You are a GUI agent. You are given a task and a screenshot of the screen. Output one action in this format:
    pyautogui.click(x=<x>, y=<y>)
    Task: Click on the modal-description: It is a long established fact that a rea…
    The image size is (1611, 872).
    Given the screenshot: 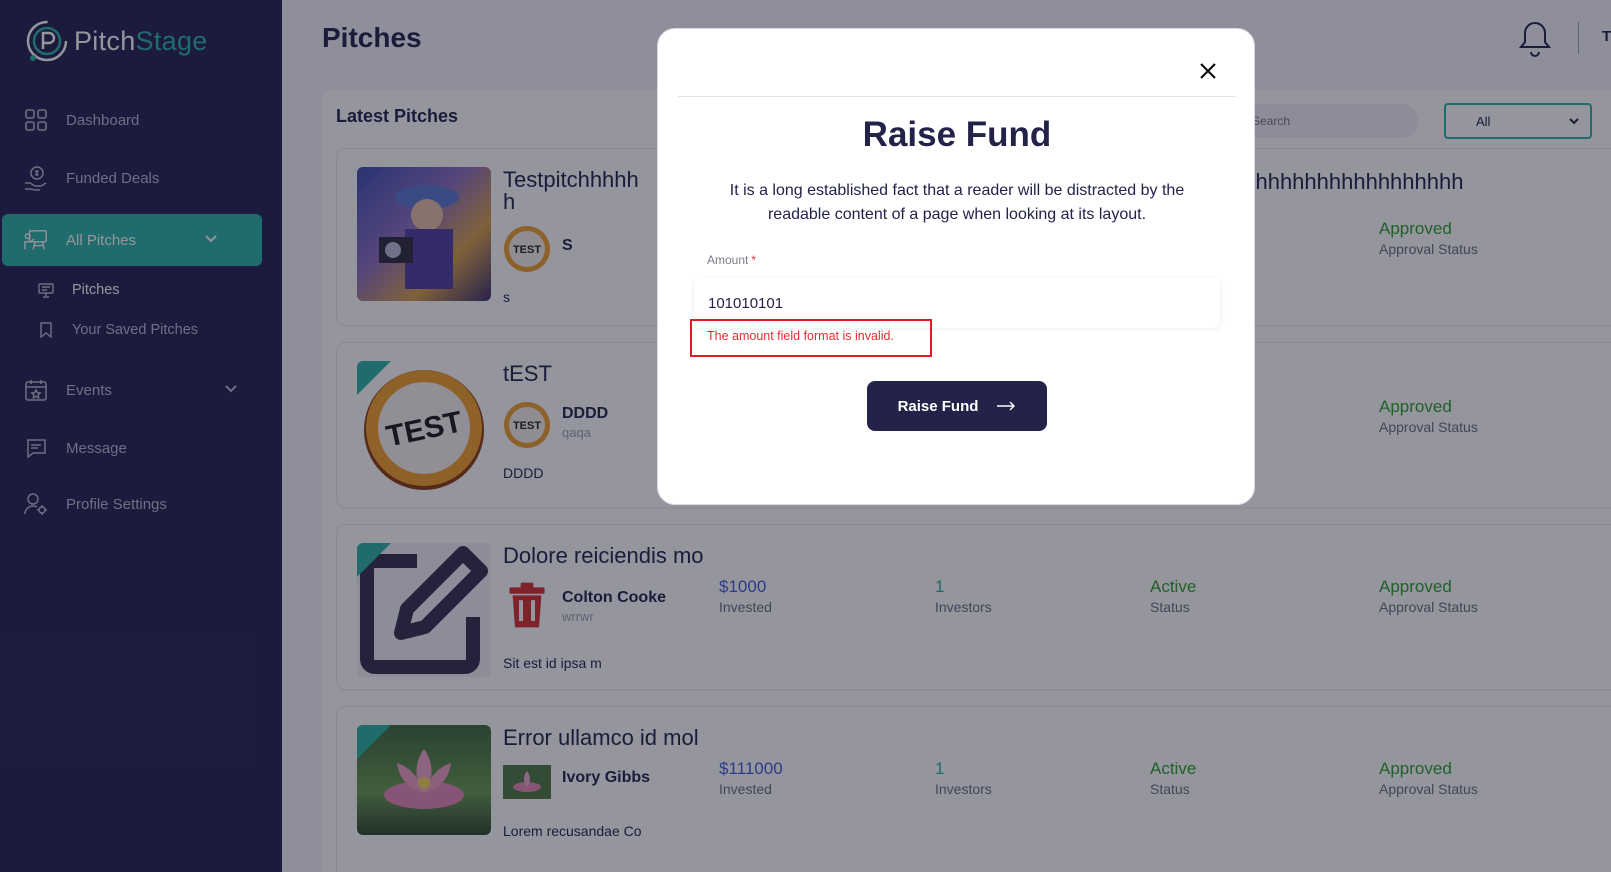 What is the action you would take?
    pyautogui.click(x=957, y=202)
    